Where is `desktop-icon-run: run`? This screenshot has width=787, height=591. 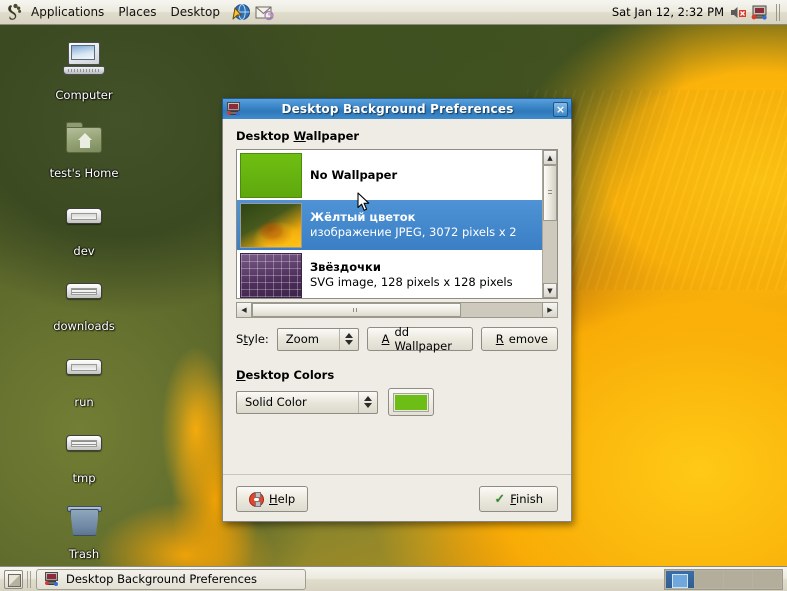 desktop-icon-run: run is located at coordinates (84, 378).